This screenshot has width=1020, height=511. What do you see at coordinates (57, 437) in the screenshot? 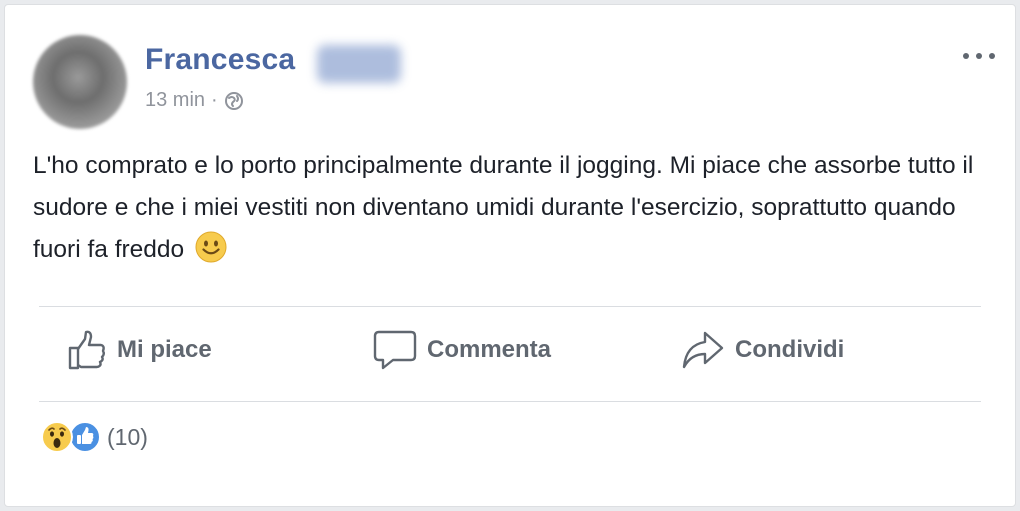
I see `wow-reaction-icon` at bounding box center [57, 437].